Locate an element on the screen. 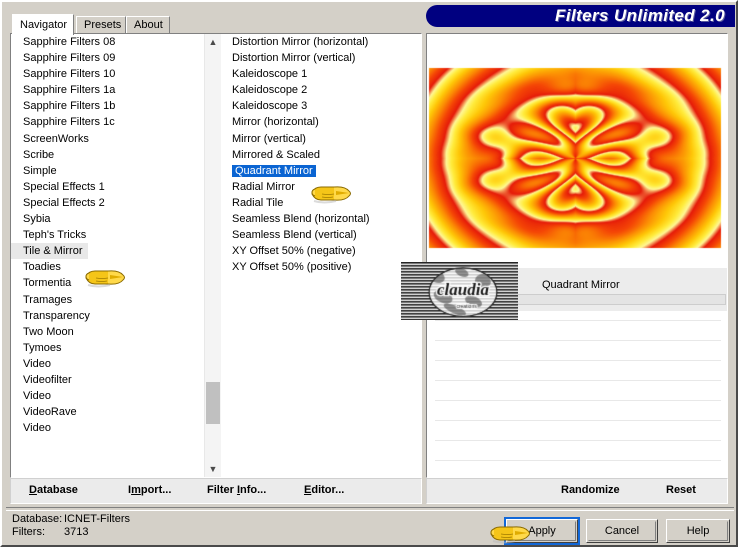  database-button: Database is located at coordinates (53, 490).